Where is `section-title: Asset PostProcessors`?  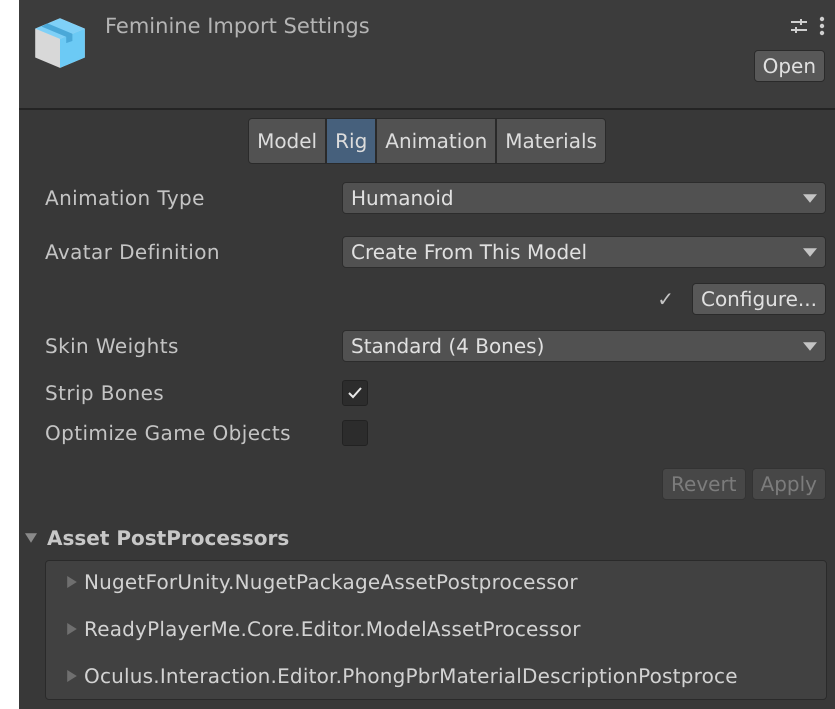
section-title: Asset PostProcessors is located at coordinates (168, 538).